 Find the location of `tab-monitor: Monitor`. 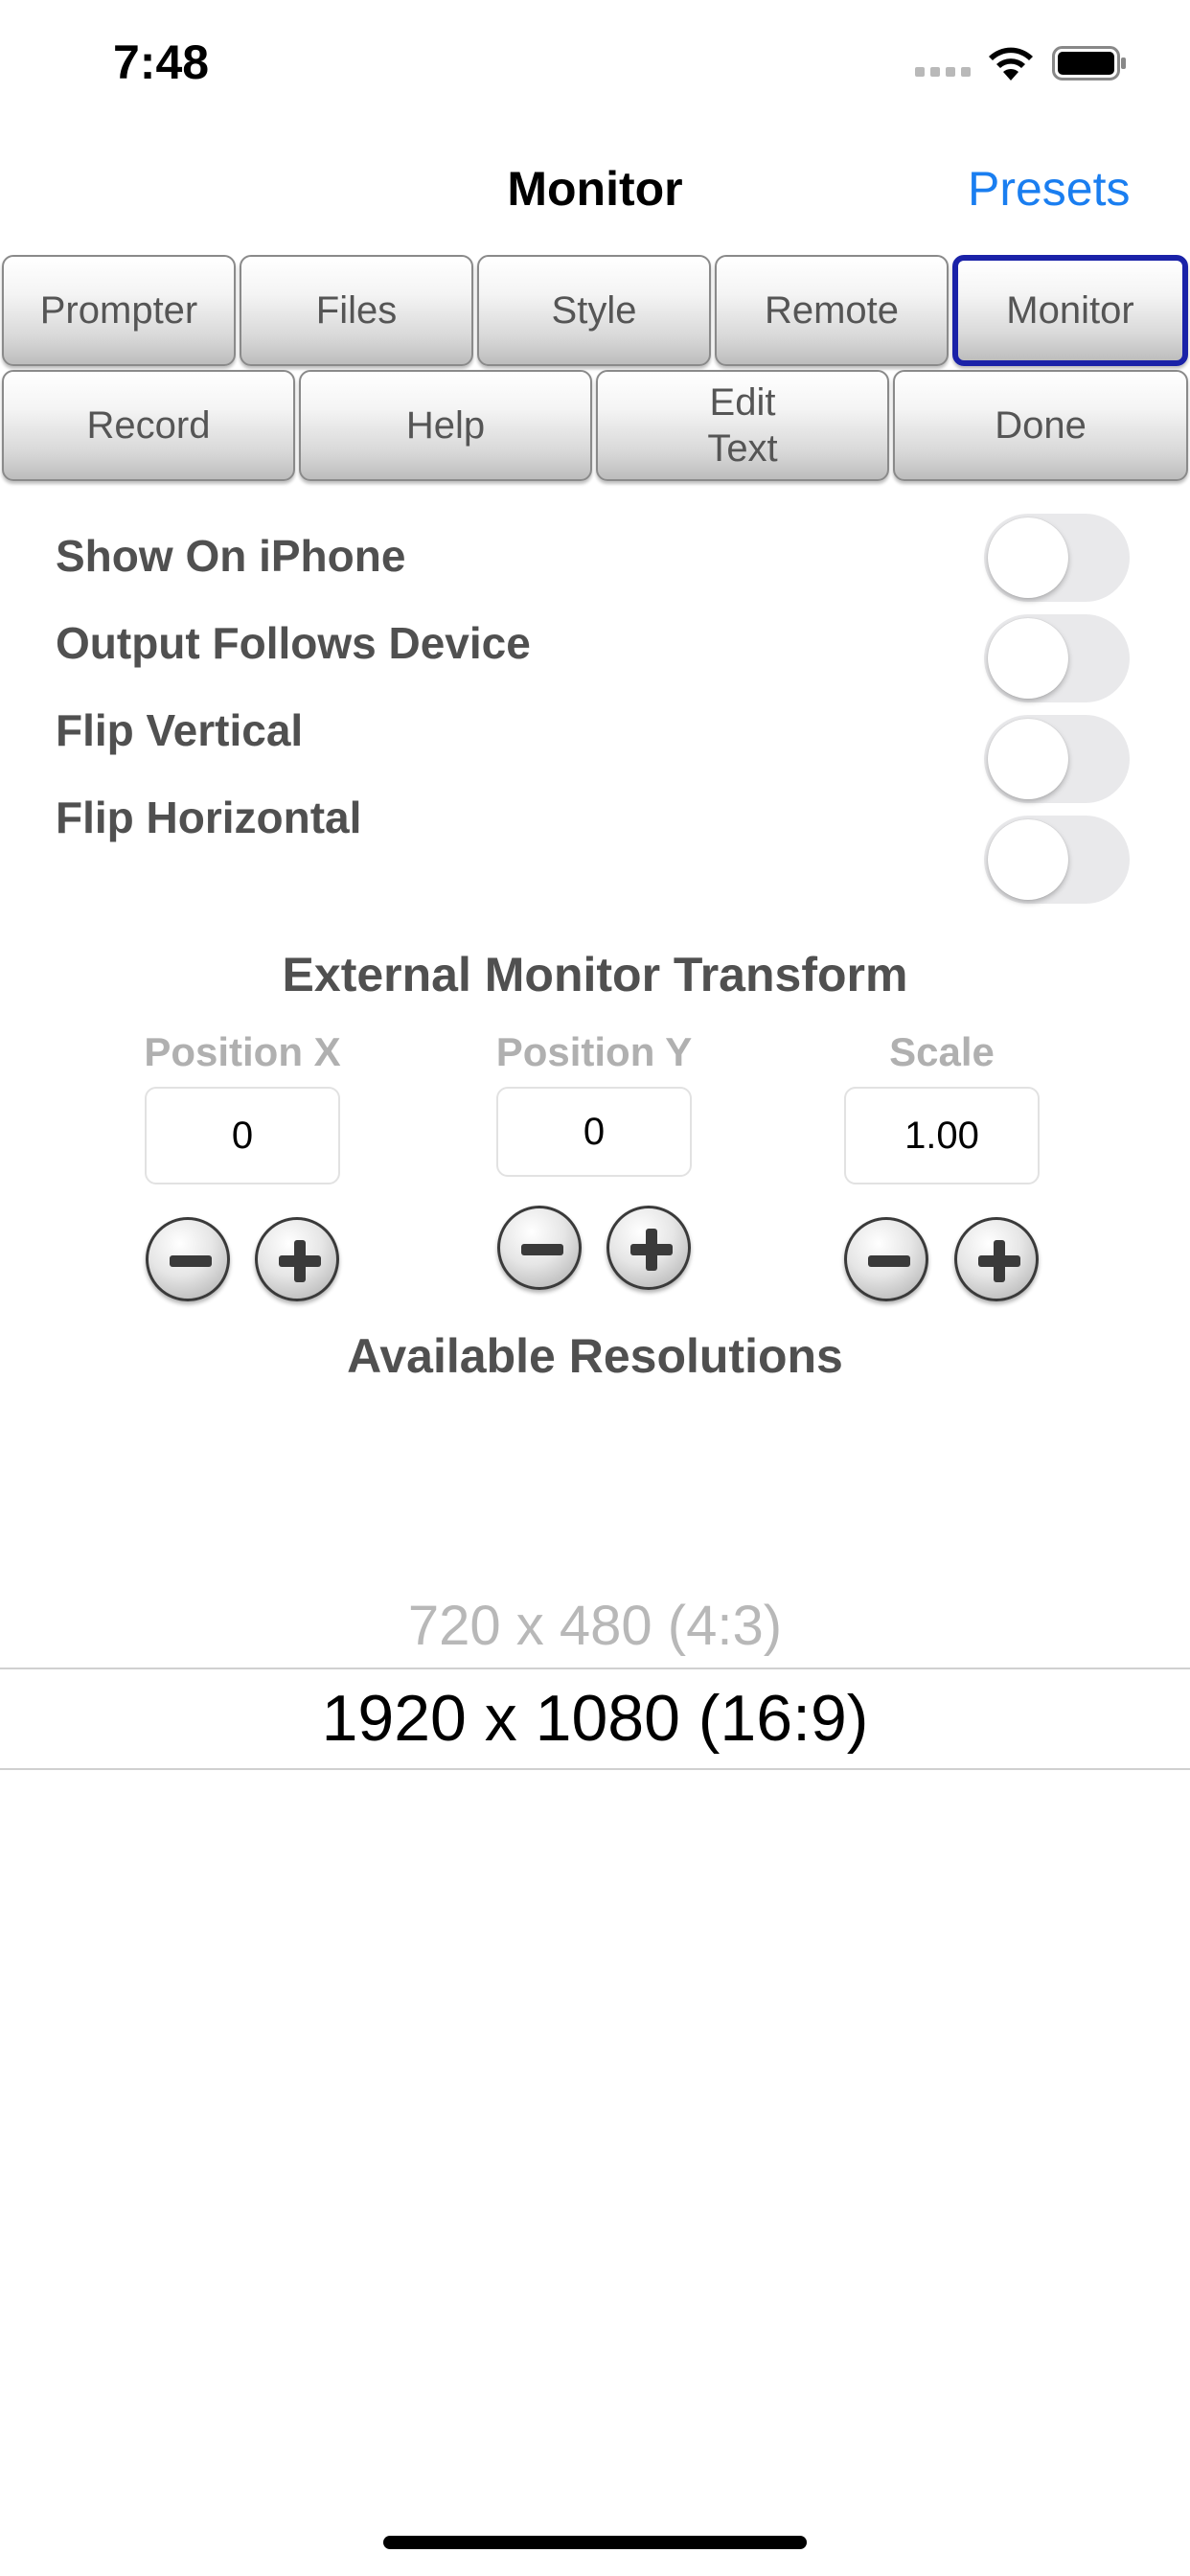

tab-monitor: Monitor is located at coordinates (1070, 310).